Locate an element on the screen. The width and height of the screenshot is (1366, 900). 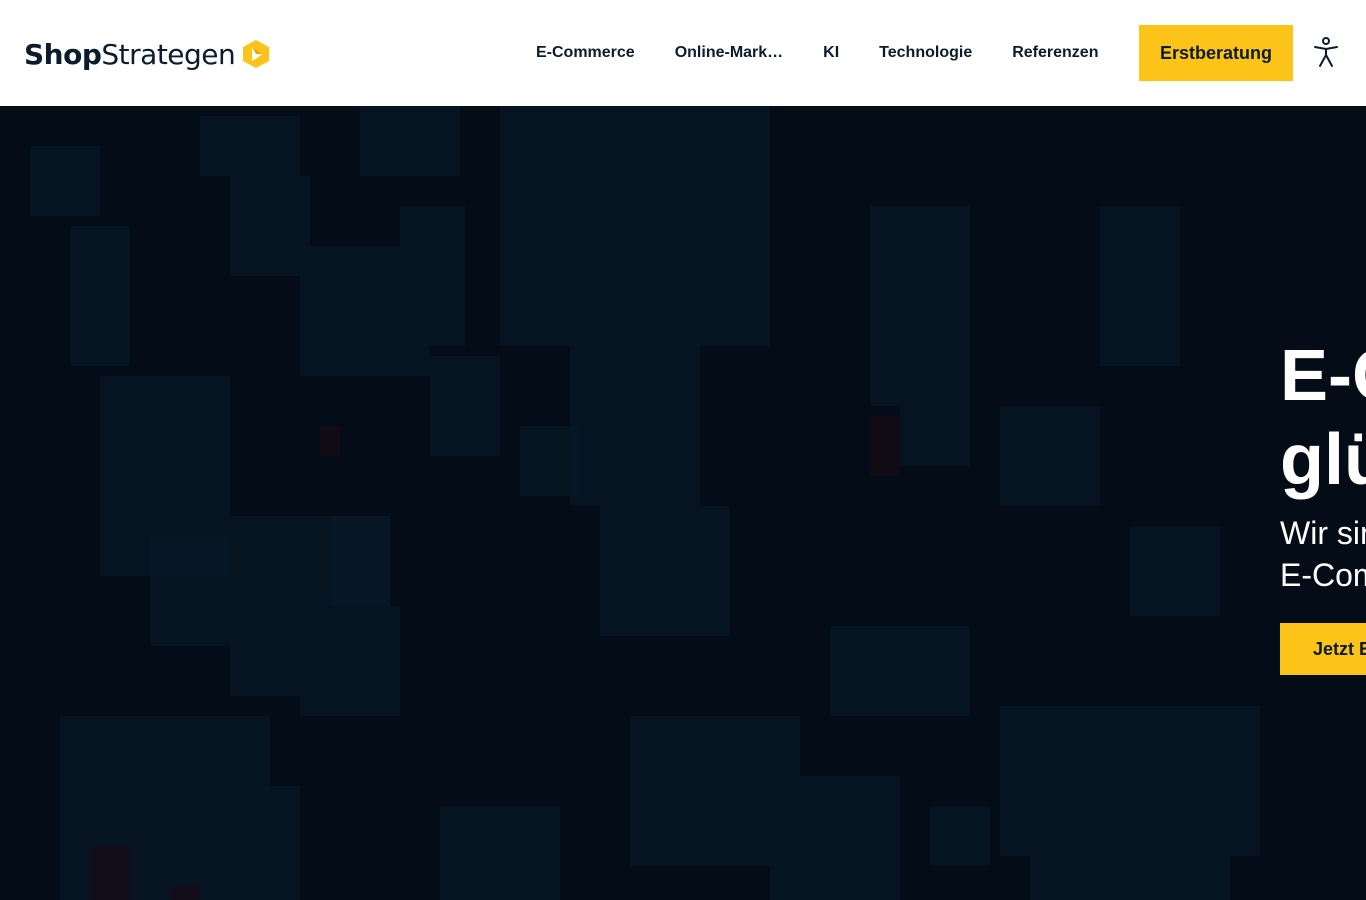
hero-title-line2: glü is located at coordinates (1323, 460).